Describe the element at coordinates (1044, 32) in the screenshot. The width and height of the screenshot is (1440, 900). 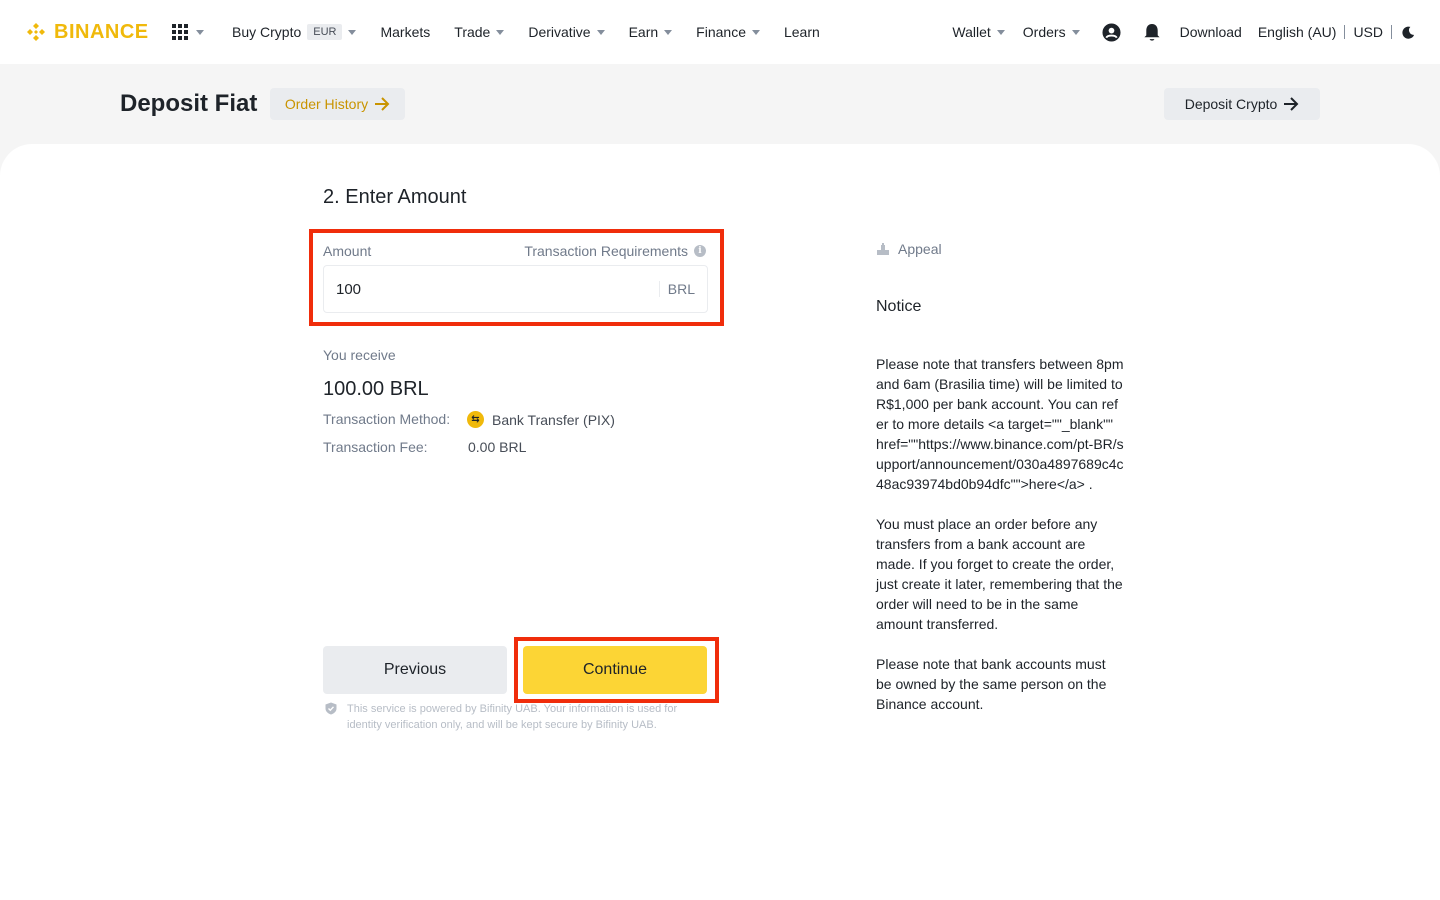
I see `nav-item-label: Orders` at that location.